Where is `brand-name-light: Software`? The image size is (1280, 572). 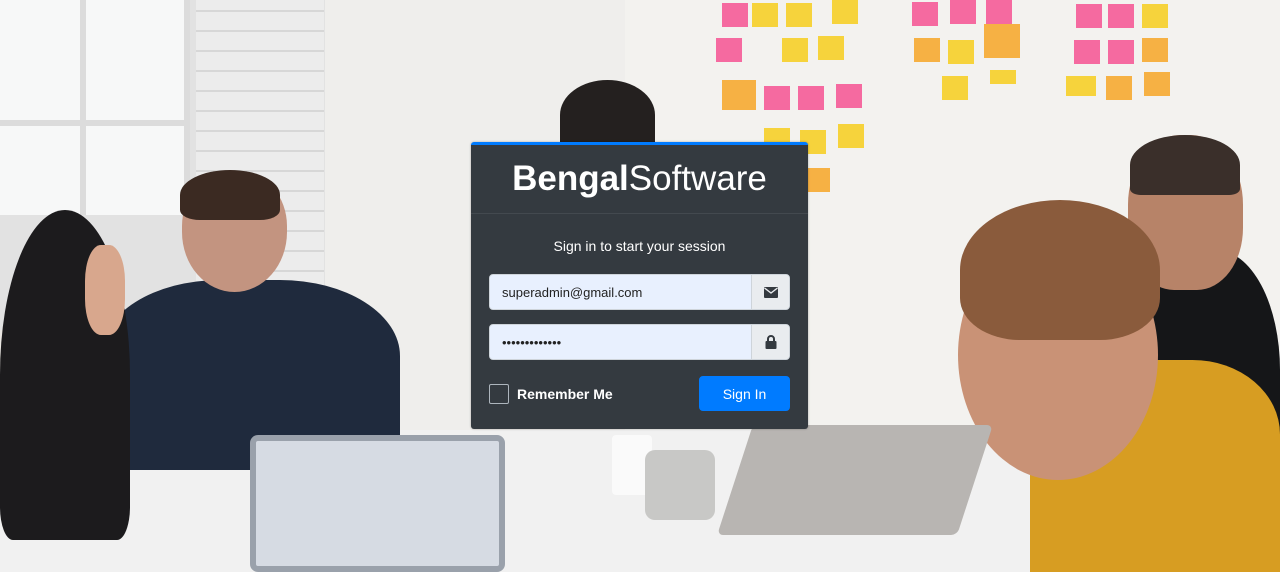 brand-name-light: Software is located at coordinates (697, 178).